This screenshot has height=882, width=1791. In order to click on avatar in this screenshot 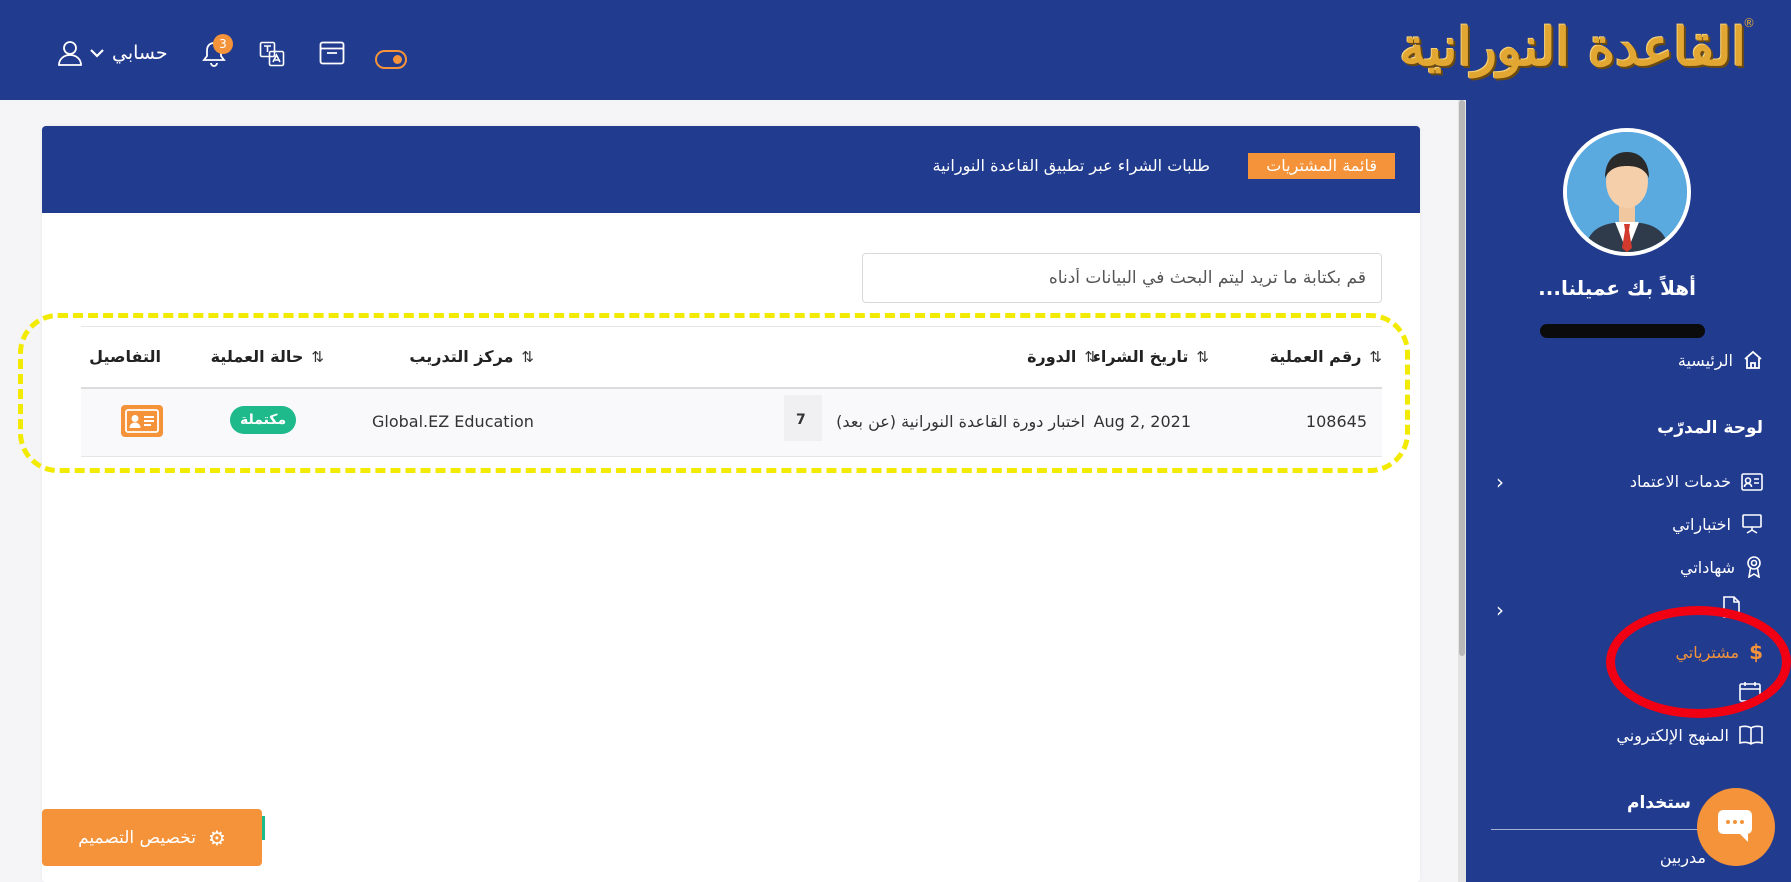, I will do `click(1627, 192)`.